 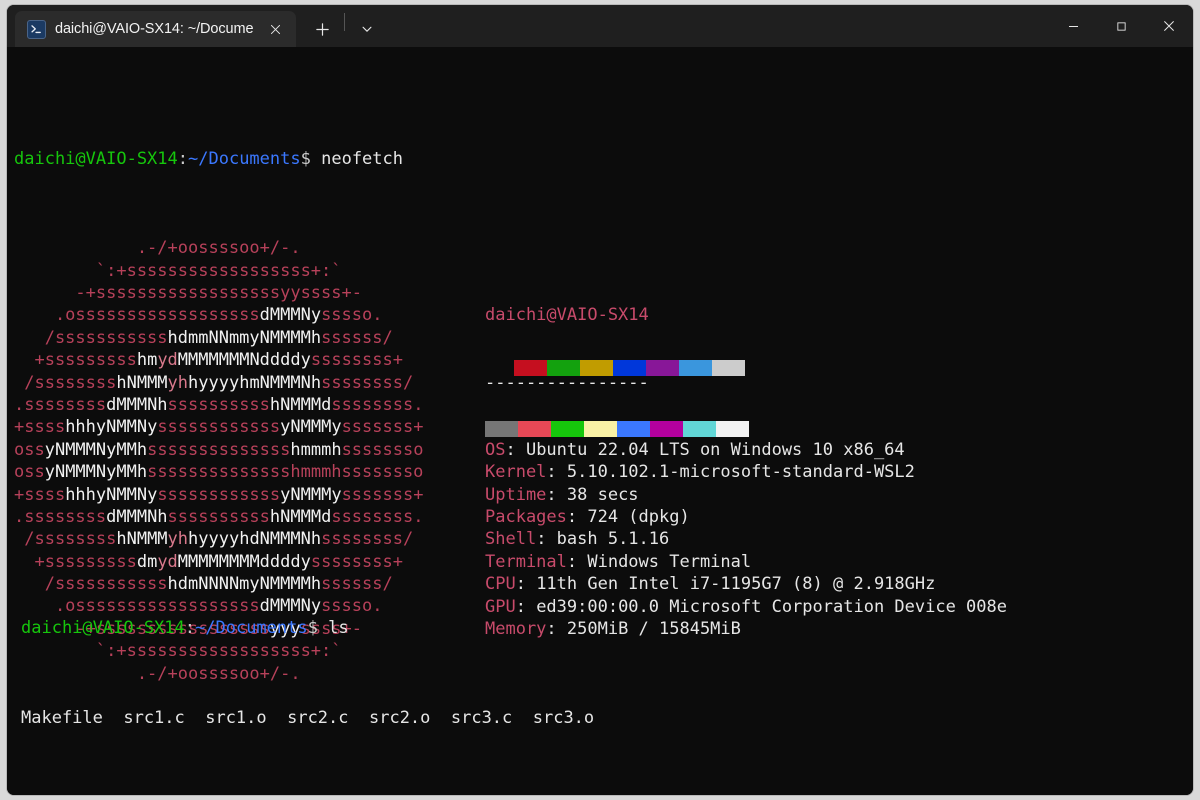 I want to click on chevron-down-icon, so click(x=367, y=29).